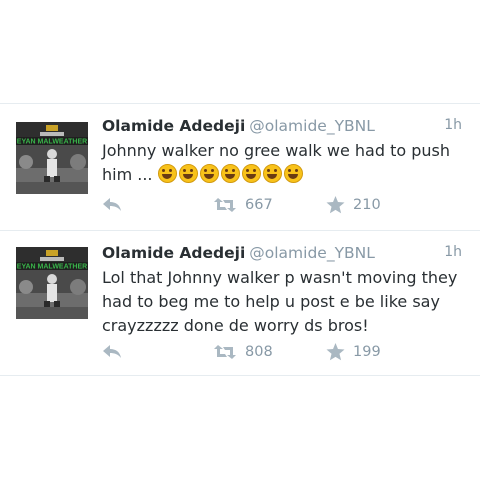 This screenshot has width=480, height=480. I want to click on tweet-actions: 667 210, so click(240, 205).